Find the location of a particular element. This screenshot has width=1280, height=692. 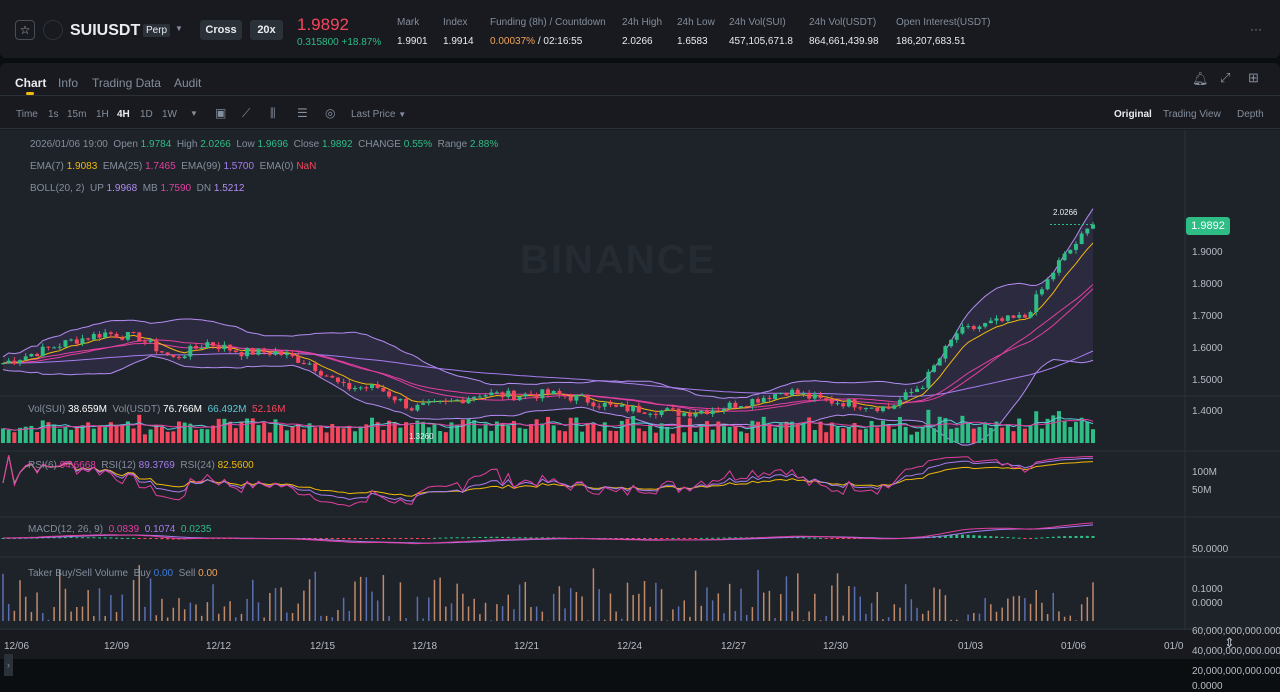

interval-1d: 1D is located at coordinates (146, 114).